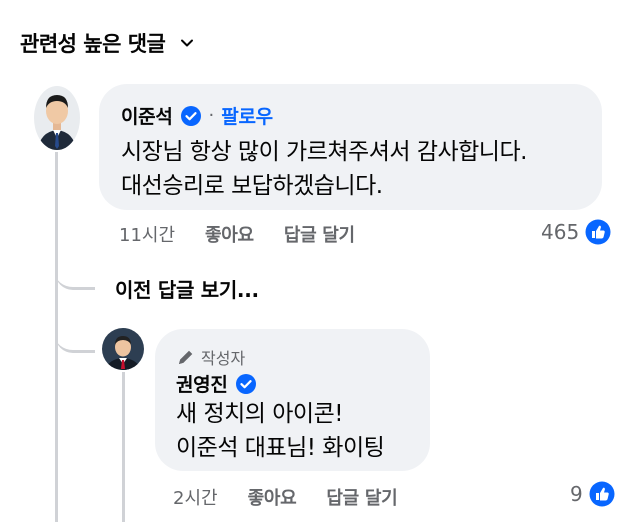 This screenshot has width=640, height=522. I want to click on comment-text-line: 시장님 항상 많이 가르쳐주셔서 감사합니다., so click(324, 152).